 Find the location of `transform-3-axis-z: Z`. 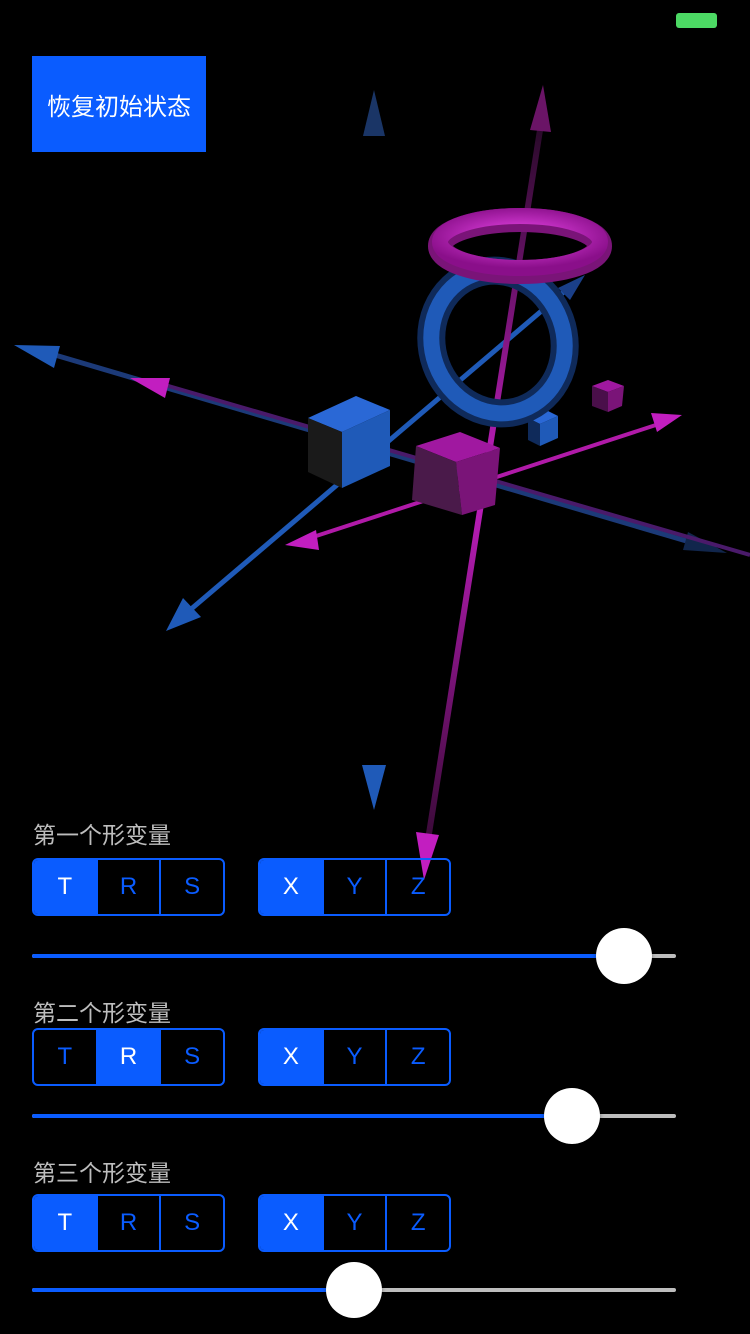

transform-3-axis-z: Z is located at coordinates (418, 1223).